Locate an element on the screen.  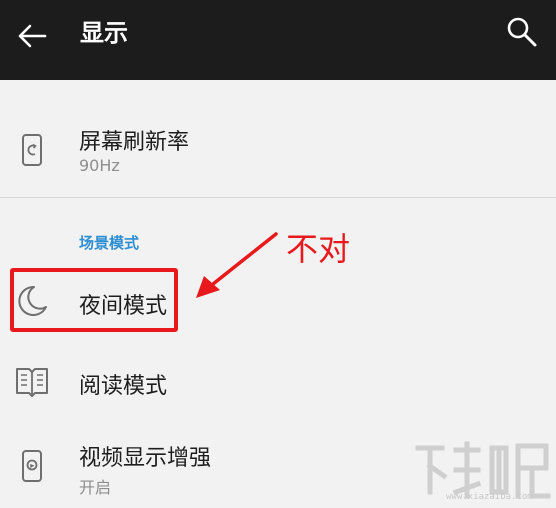
page-title: 显示 is located at coordinates (104, 33).